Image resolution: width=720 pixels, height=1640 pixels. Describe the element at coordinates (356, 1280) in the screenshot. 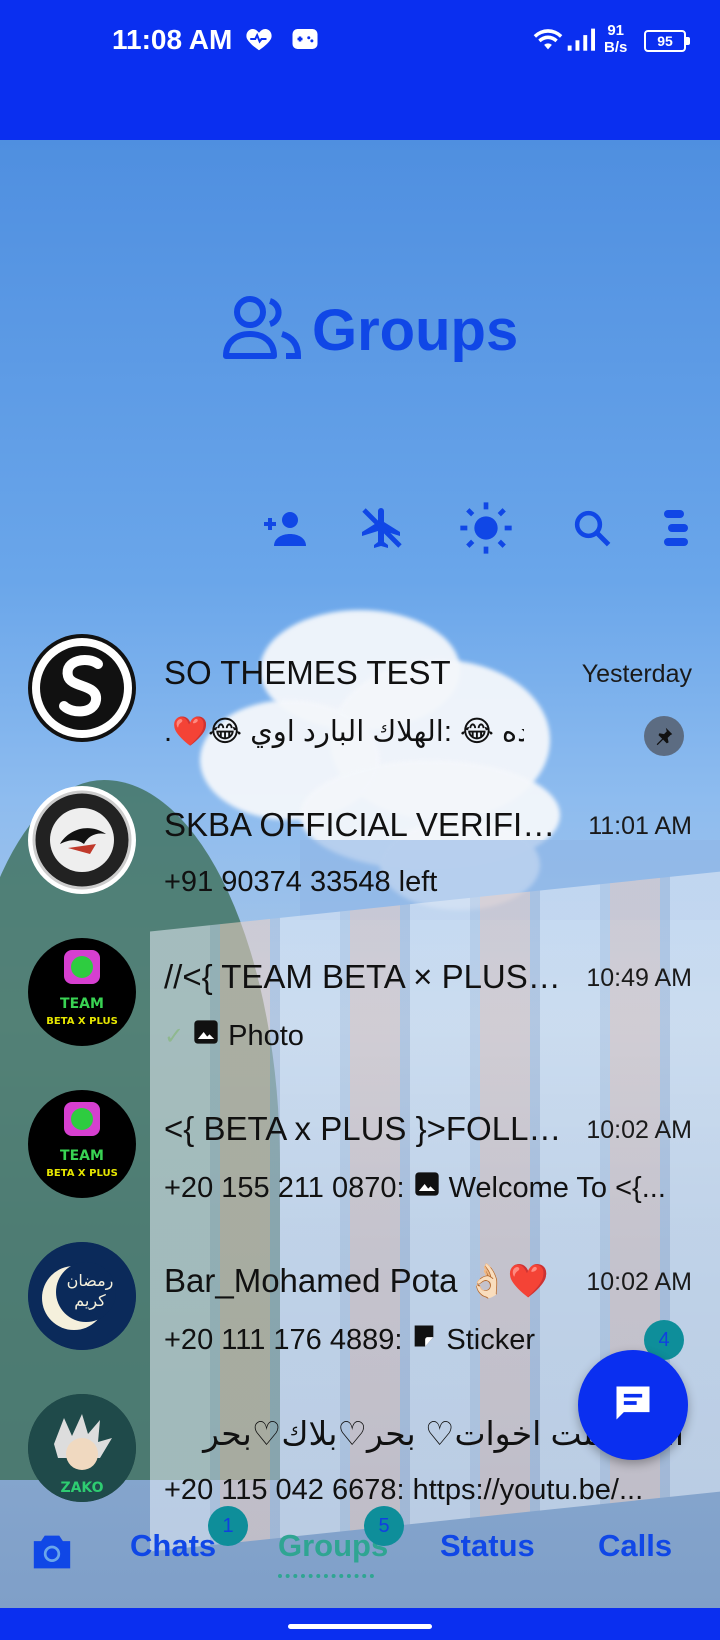

I see `chat-name: Bar_Mohamed Pota 👌🏻❤️` at that location.